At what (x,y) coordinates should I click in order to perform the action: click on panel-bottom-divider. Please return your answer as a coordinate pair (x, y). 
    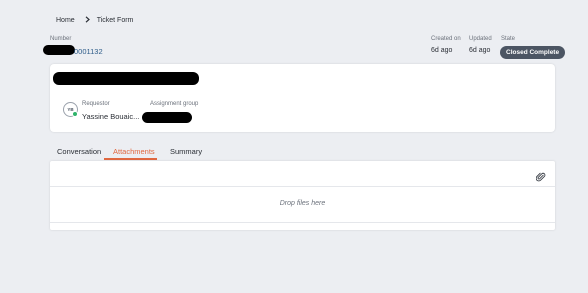
    Looking at the image, I should click on (302, 222).